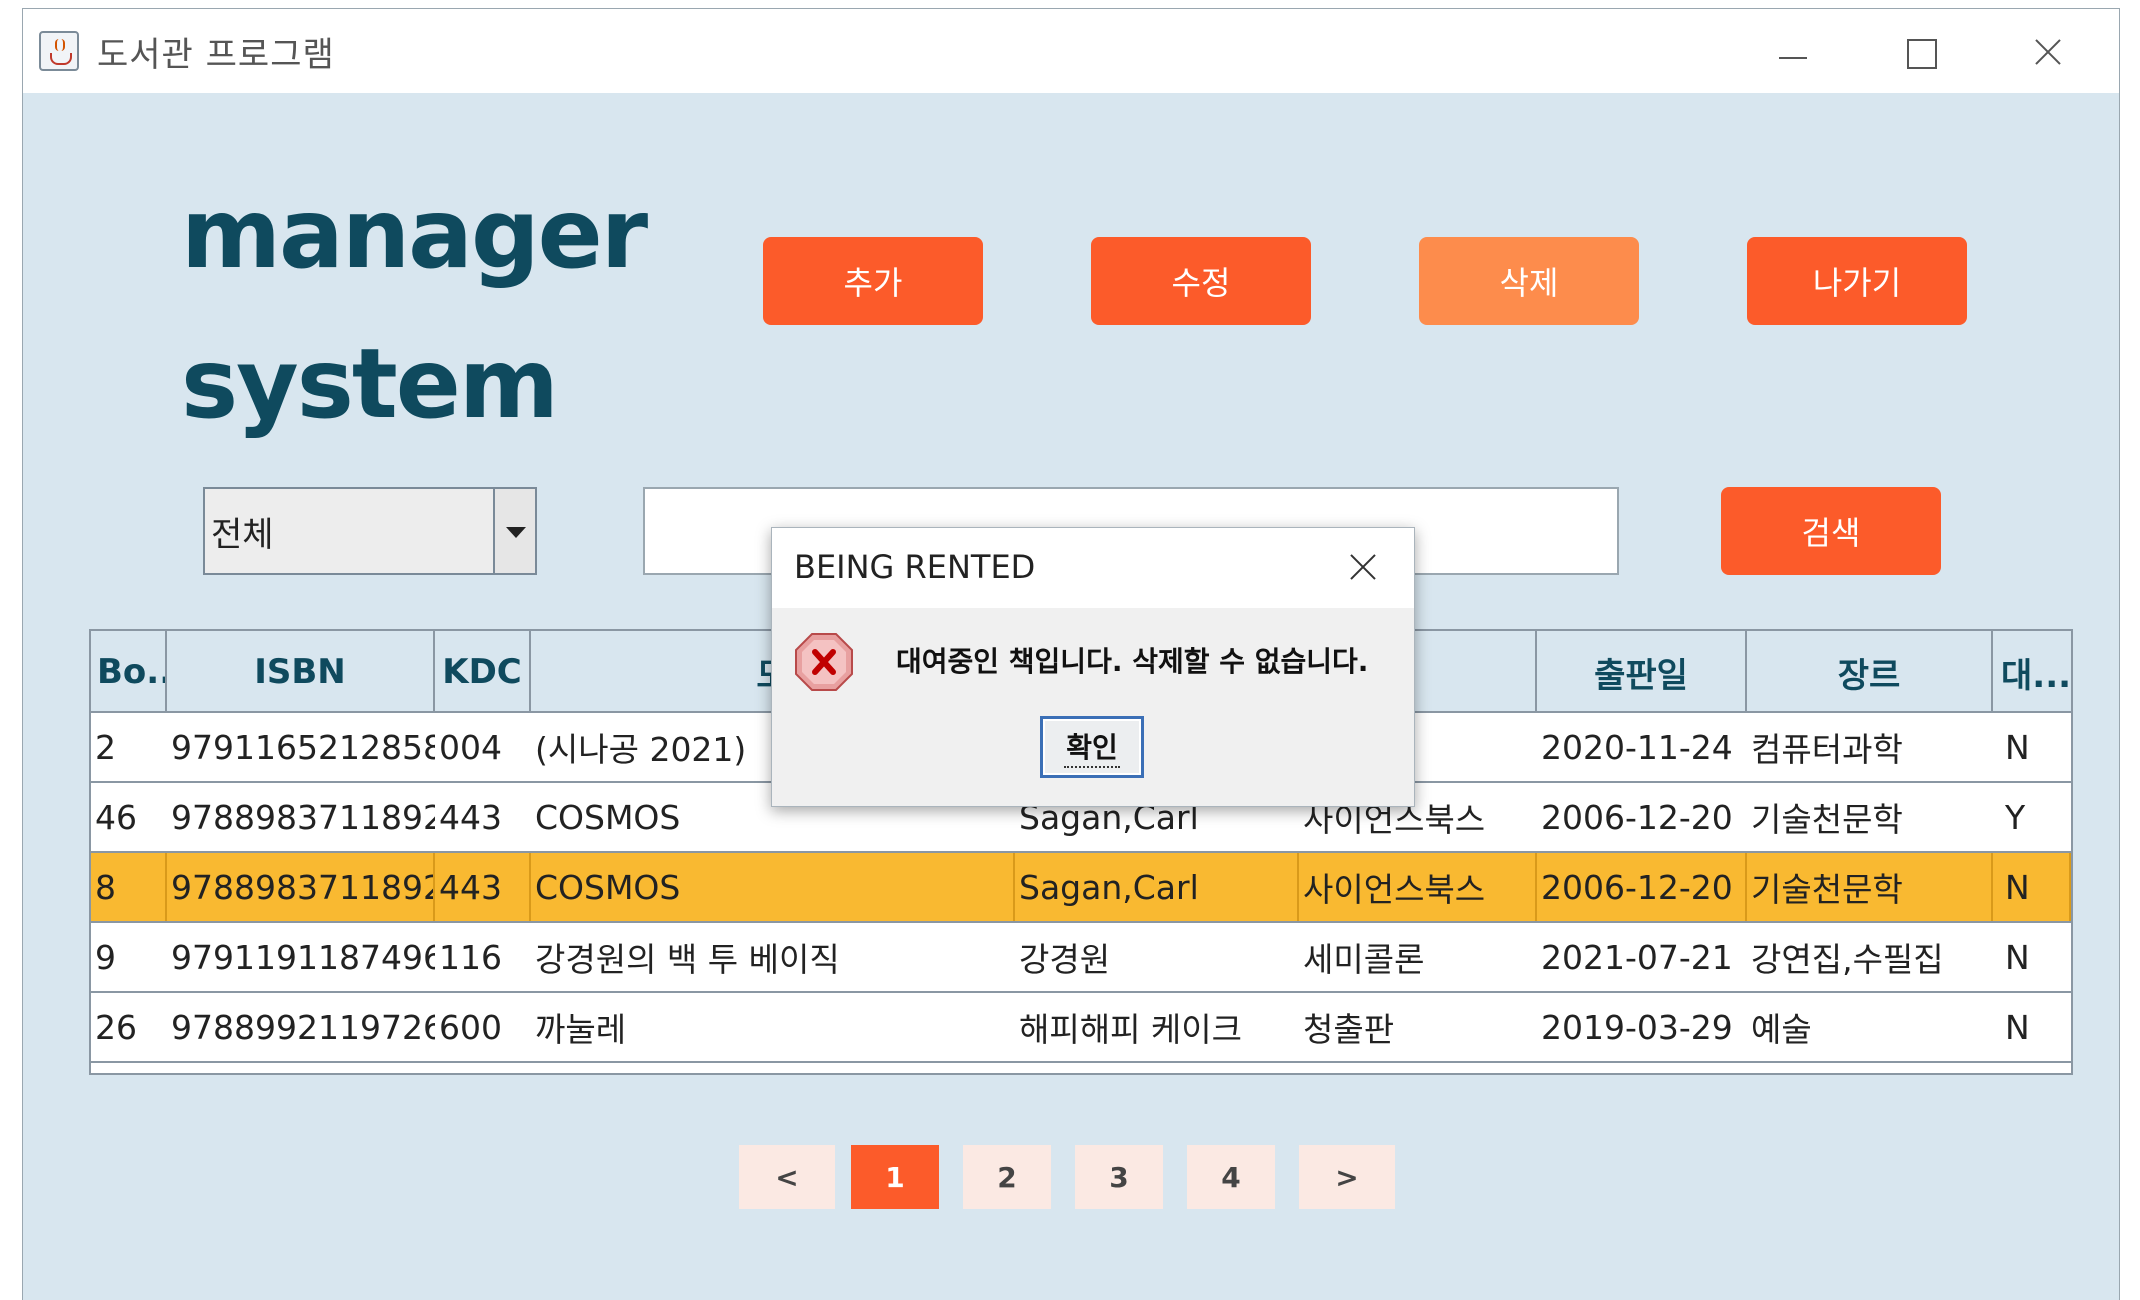 This screenshot has width=2140, height=1300. Describe the element at coordinates (1827, 749) in the screenshot. I see `table-cell: 컴퓨터과학` at that location.